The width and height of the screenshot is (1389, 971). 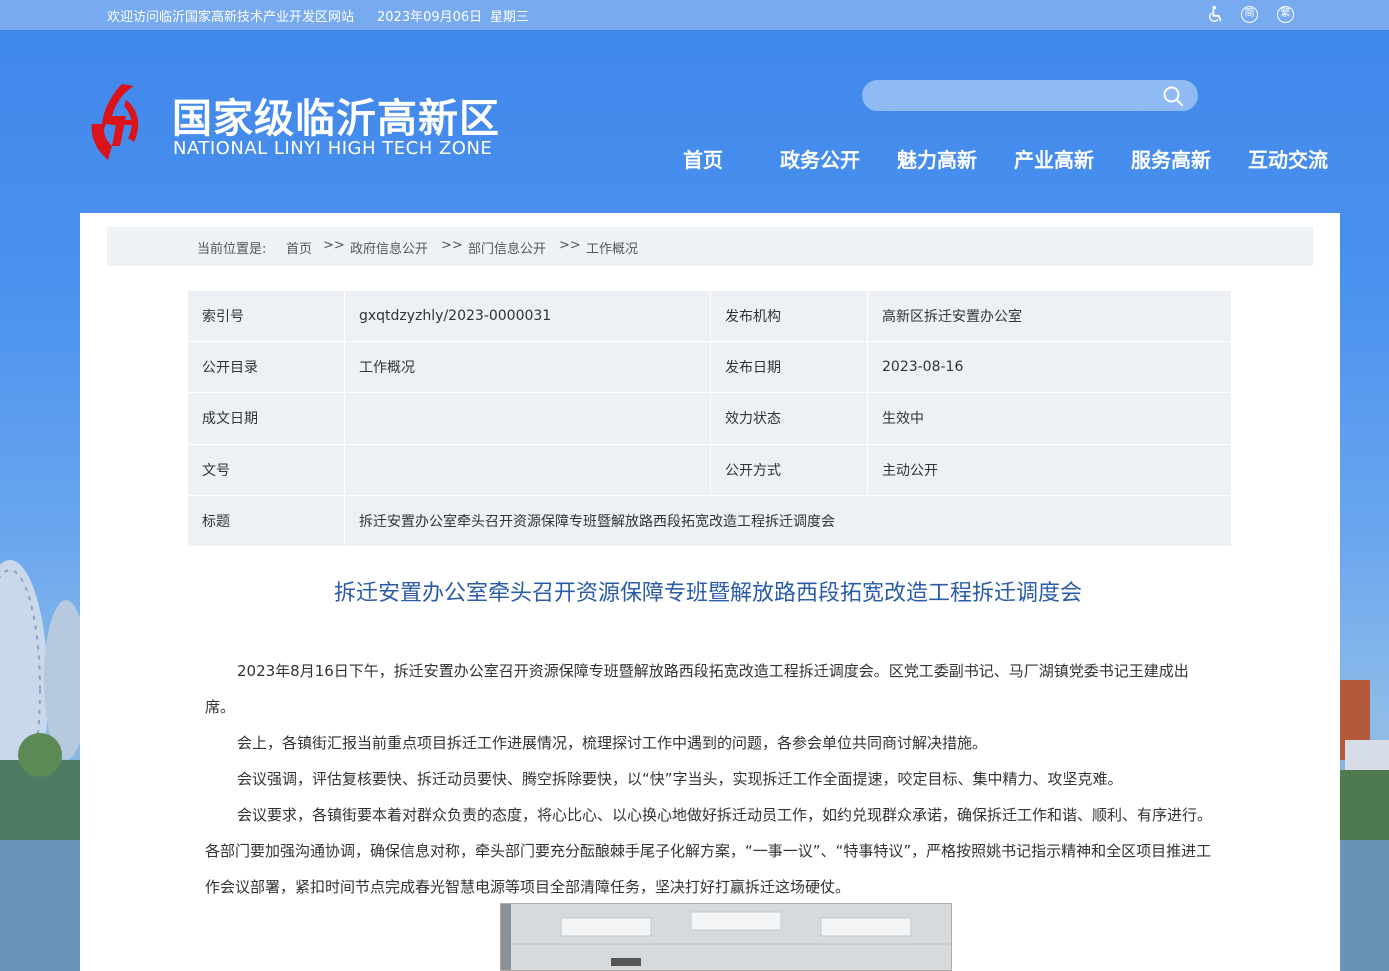 I want to click on docno-label: 文号, so click(x=266, y=469).